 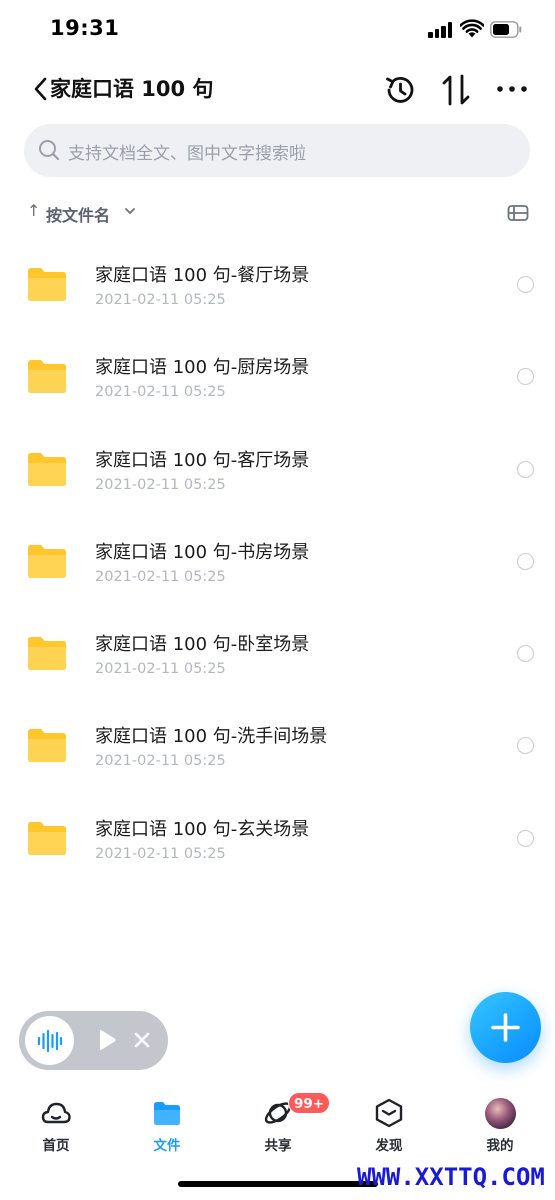 What do you see at coordinates (33, 210) in the screenshot?
I see `sort-direction-icon: ↑` at bounding box center [33, 210].